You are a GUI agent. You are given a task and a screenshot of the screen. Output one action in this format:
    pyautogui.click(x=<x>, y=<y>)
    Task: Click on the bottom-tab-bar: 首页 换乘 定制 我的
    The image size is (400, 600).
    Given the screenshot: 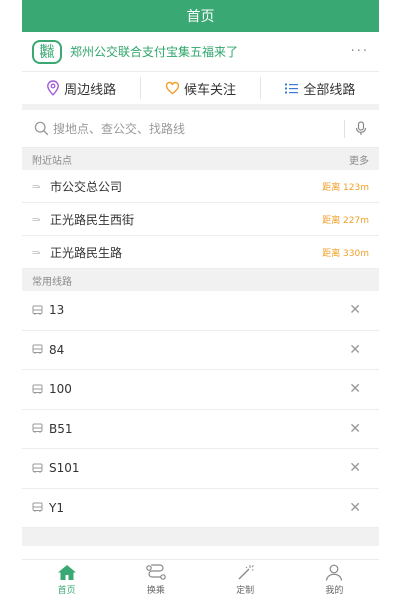 What is the action you would take?
    pyautogui.click(x=200, y=579)
    